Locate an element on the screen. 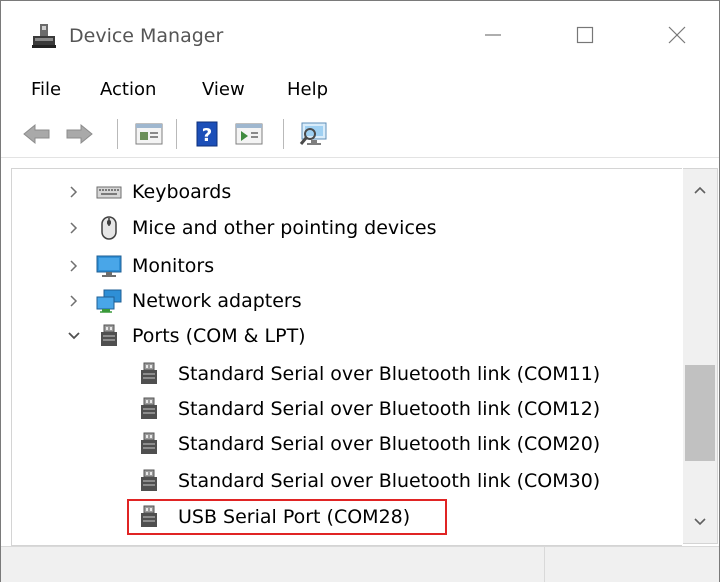 Image resolution: width=720 pixels, height=582 pixels. back-arrow-icon is located at coordinates (36, 134).